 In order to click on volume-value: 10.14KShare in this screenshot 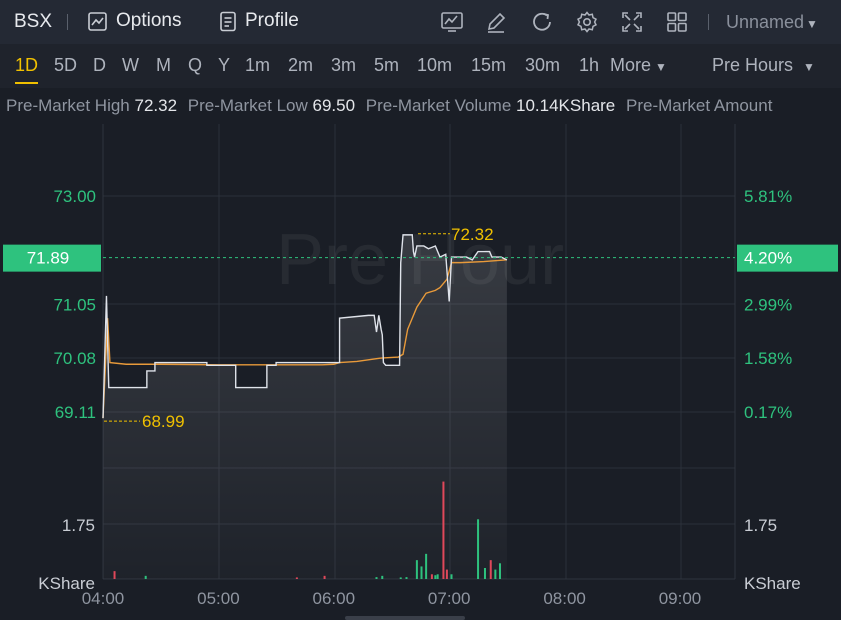, I will do `click(566, 105)`.